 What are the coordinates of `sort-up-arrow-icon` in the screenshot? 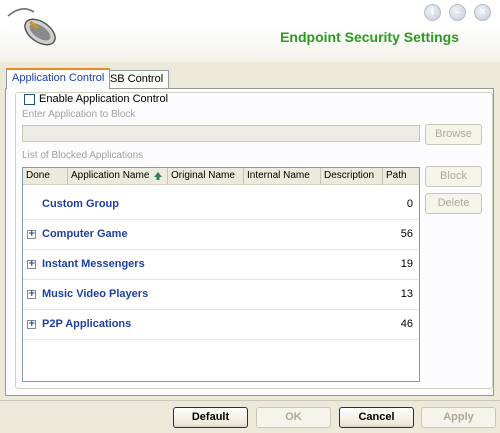 It's located at (158, 176).